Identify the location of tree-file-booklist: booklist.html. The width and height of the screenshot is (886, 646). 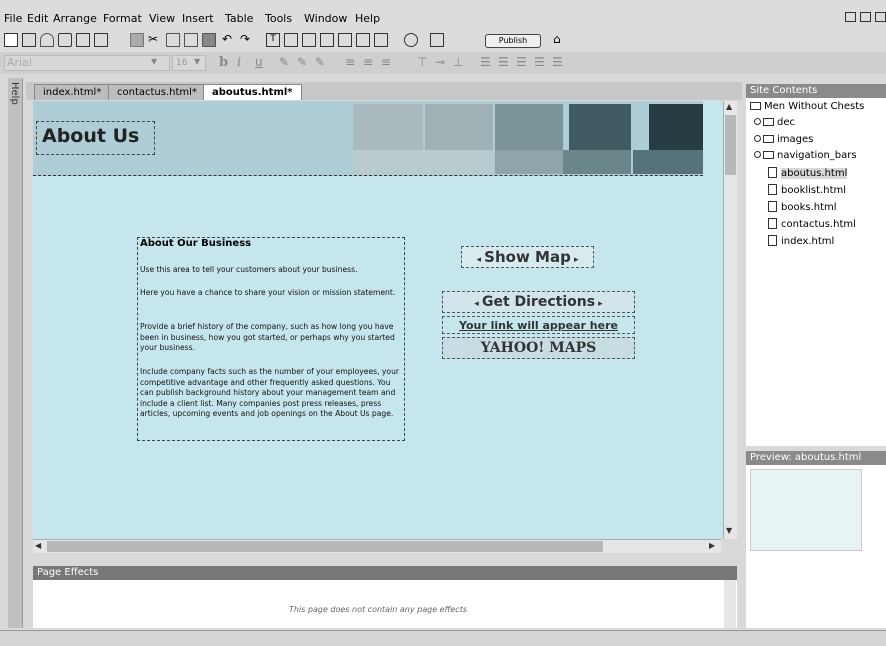
(807, 190).